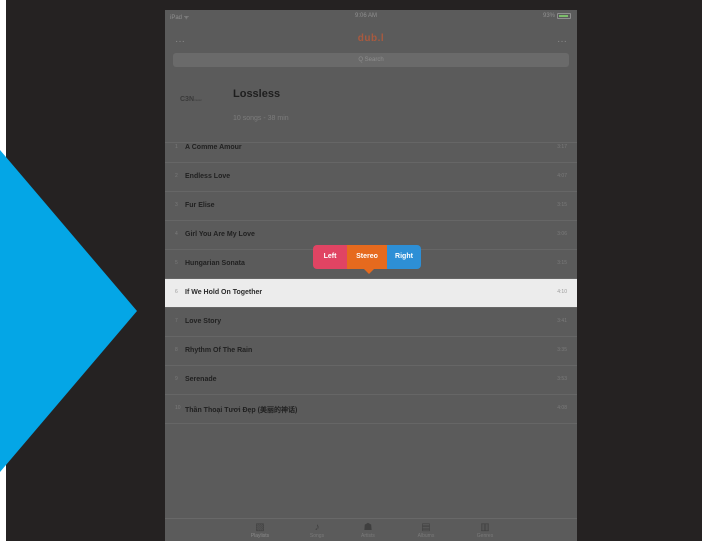 Image resolution: width=708 pixels, height=548 pixels. What do you see at coordinates (178, 408) in the screenshot?
I see `track-number: 10` at bounding box center [178, 408].